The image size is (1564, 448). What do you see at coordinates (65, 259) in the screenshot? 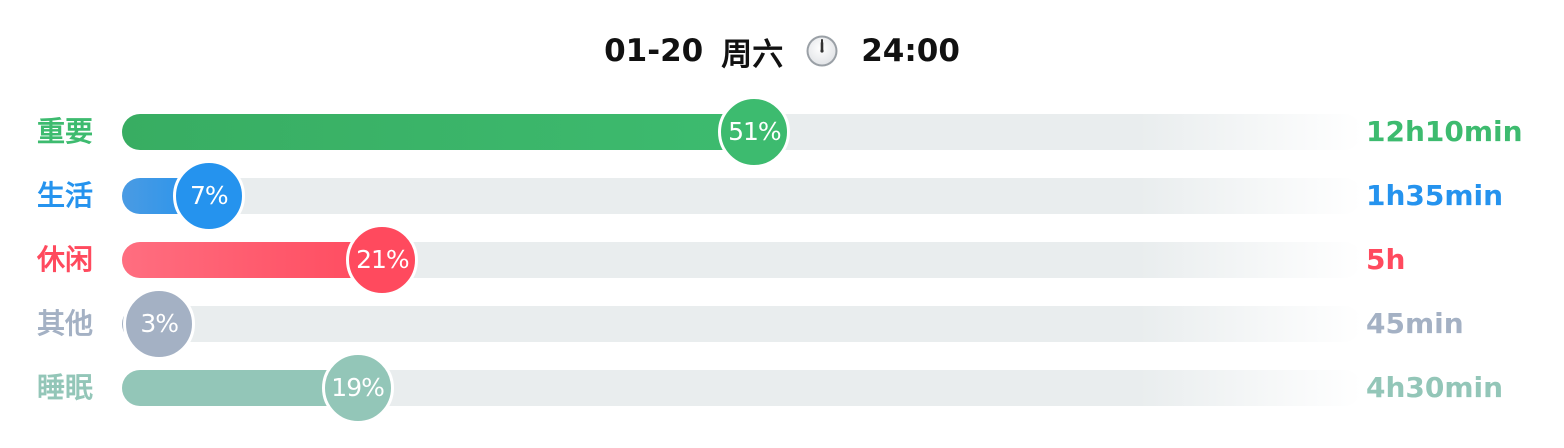
I see `category-label: 休闲` at bounding box center [65, 259].